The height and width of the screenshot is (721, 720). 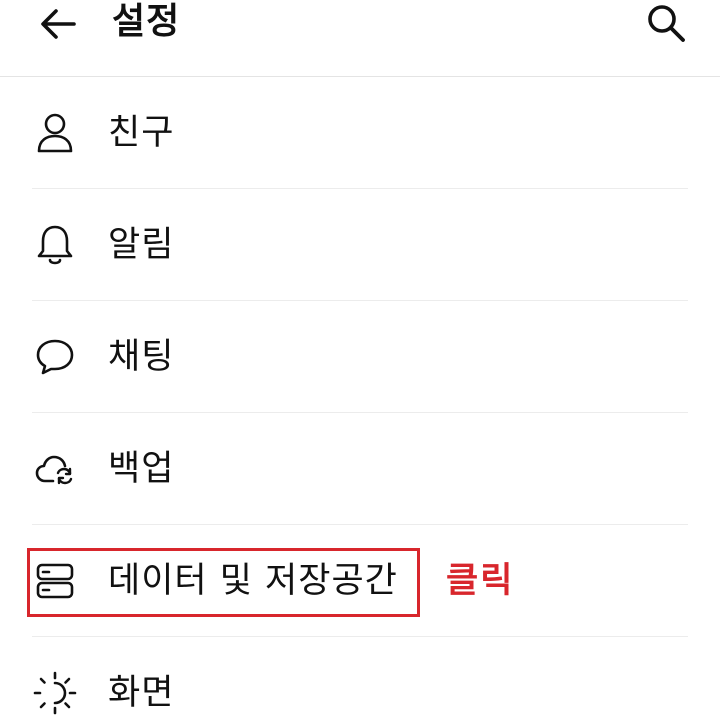 What do you see at coordinates (141, 245) in the screenshot?
I see `menu-item-label: 알림` at bounding box center [141, 245].